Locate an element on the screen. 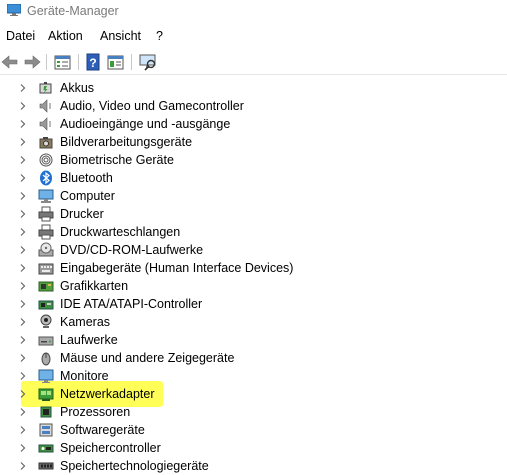 The height and width of the screenshot is (475, 507). menu-help: ? is located at coordinates (159, 36).